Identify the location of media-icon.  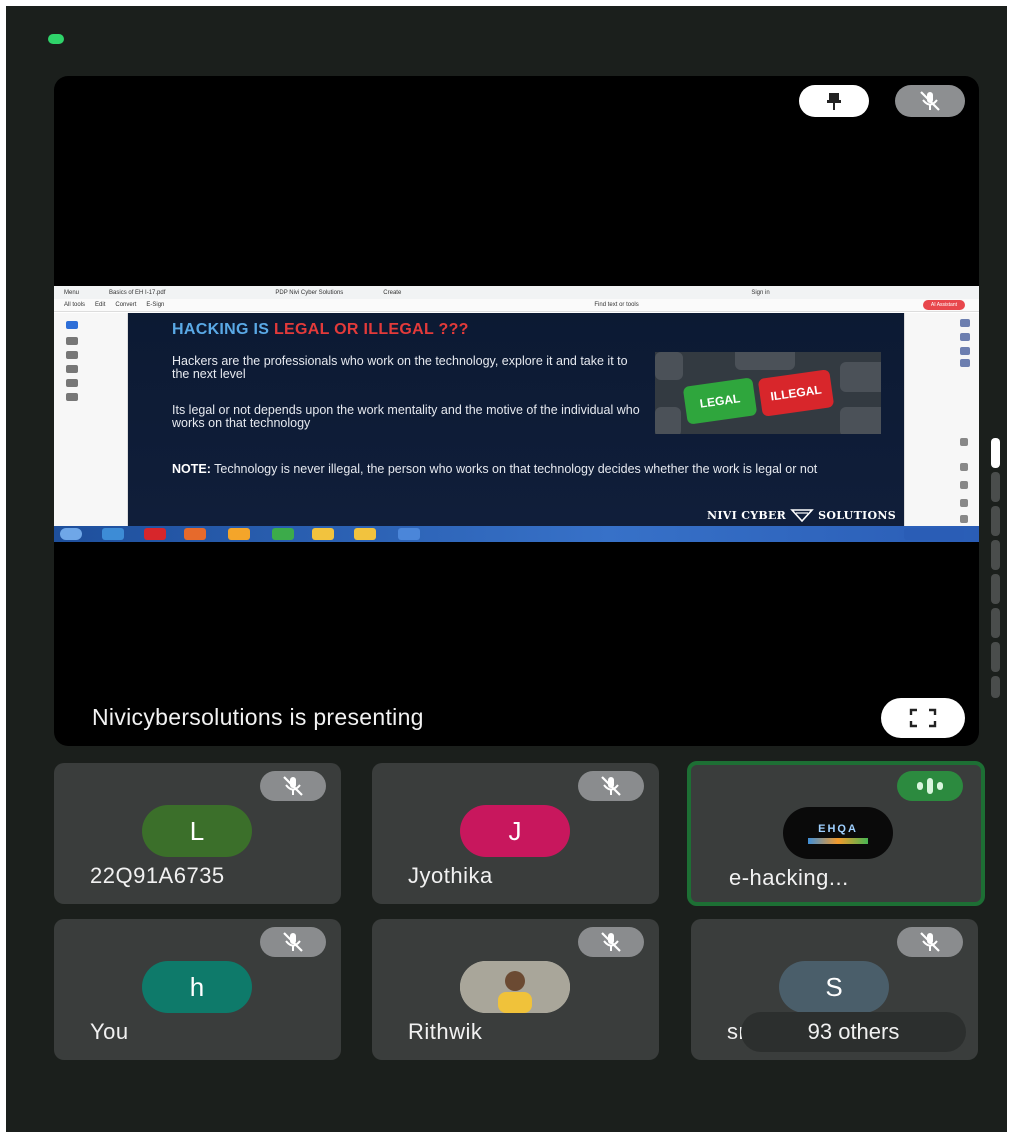
(239, 534).